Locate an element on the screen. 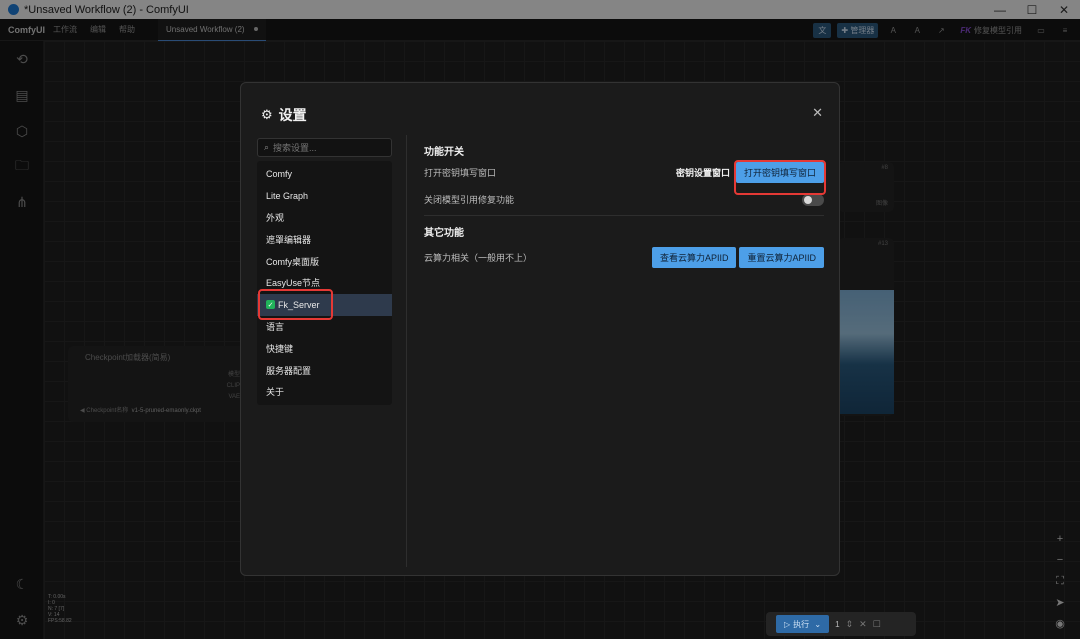  run-label: 执行 is located at coordinates (801, 624).